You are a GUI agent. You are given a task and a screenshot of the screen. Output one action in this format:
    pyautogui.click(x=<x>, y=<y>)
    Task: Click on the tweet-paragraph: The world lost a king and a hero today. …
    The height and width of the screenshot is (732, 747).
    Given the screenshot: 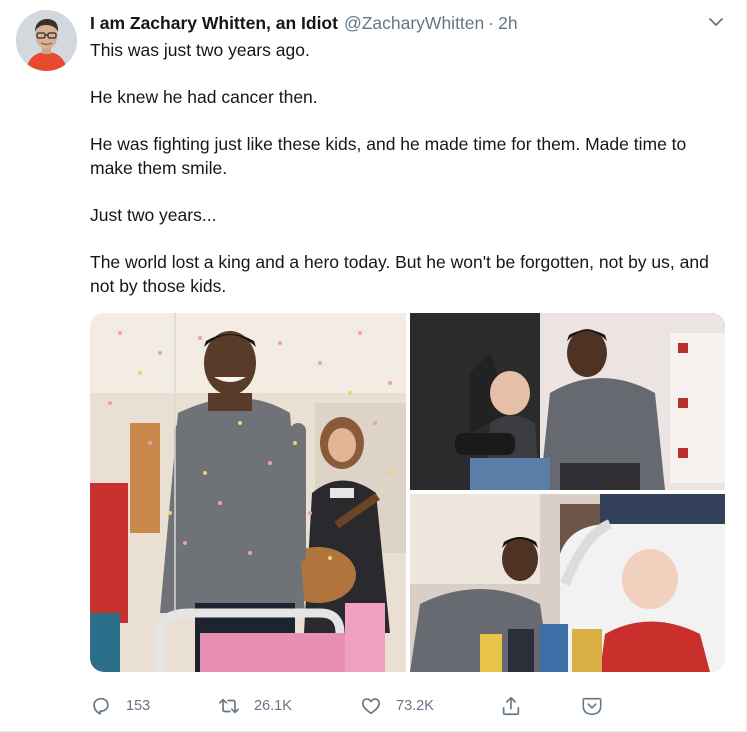 What is the action you would take?
    pyautogui.click(x=399, y=274)
    